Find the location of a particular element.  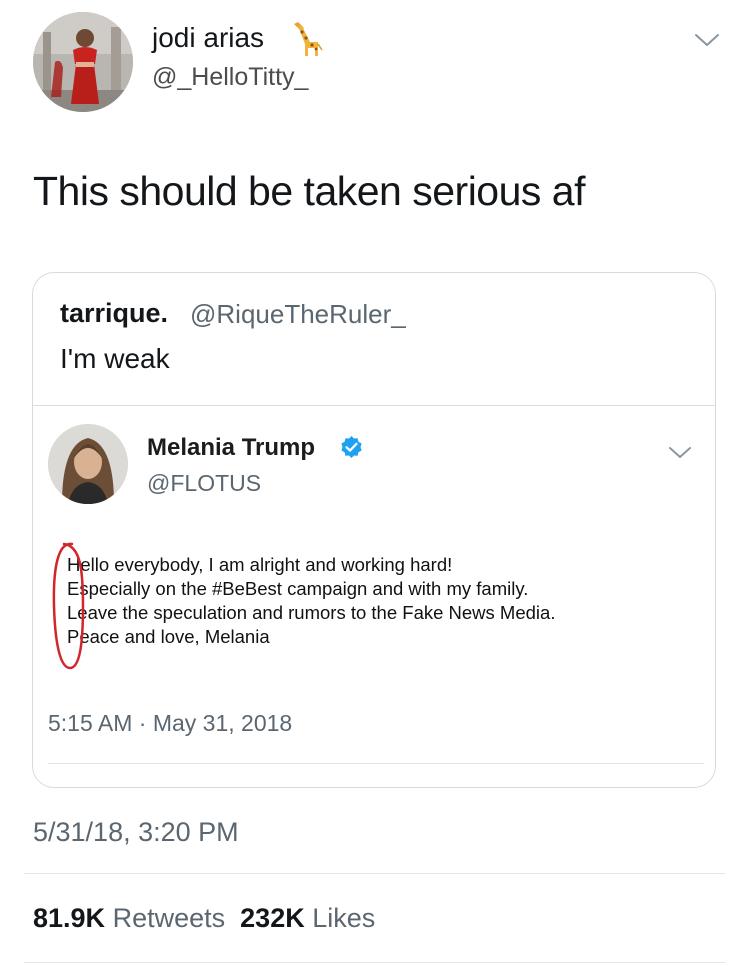

quoted-author-name: tarrique. is located at coordinates (114, 313).